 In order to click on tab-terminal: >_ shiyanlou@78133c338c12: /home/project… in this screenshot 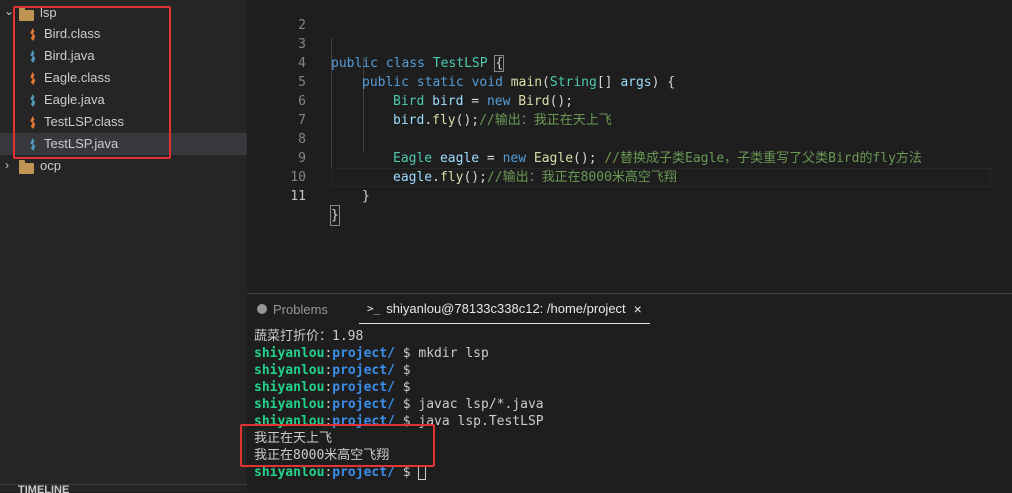, I will do `click(504, 309)`.